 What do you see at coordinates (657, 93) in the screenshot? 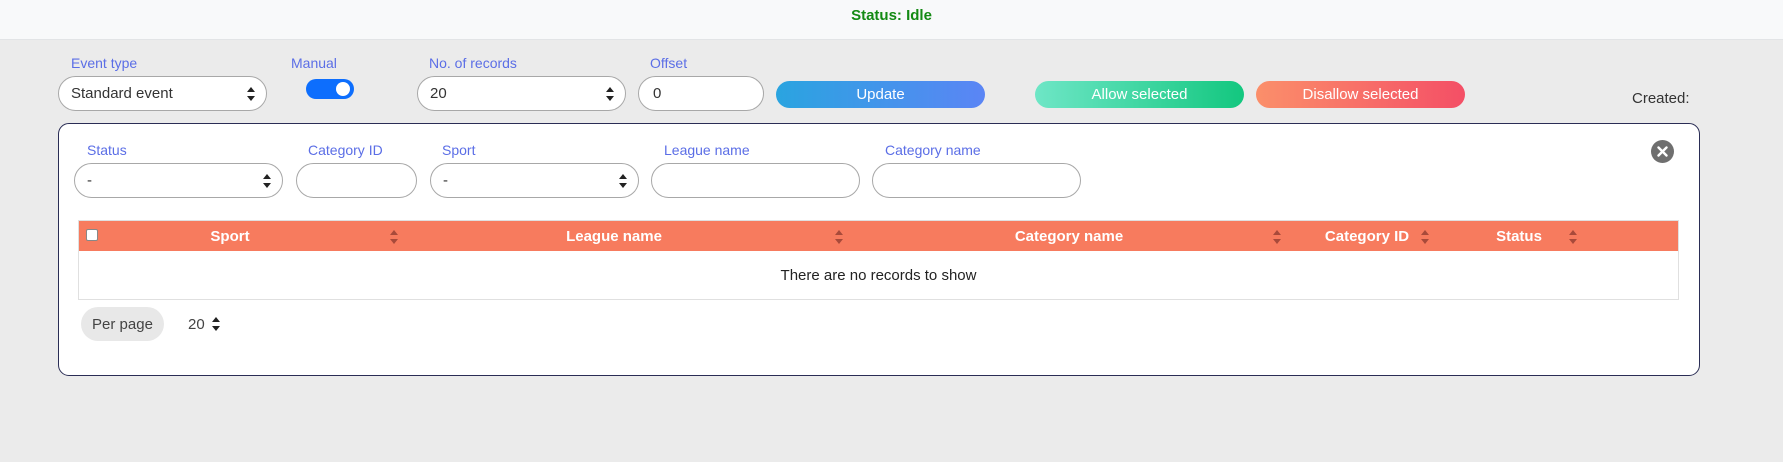
I see `offset-value: 0` at bounding box center [657, 93].